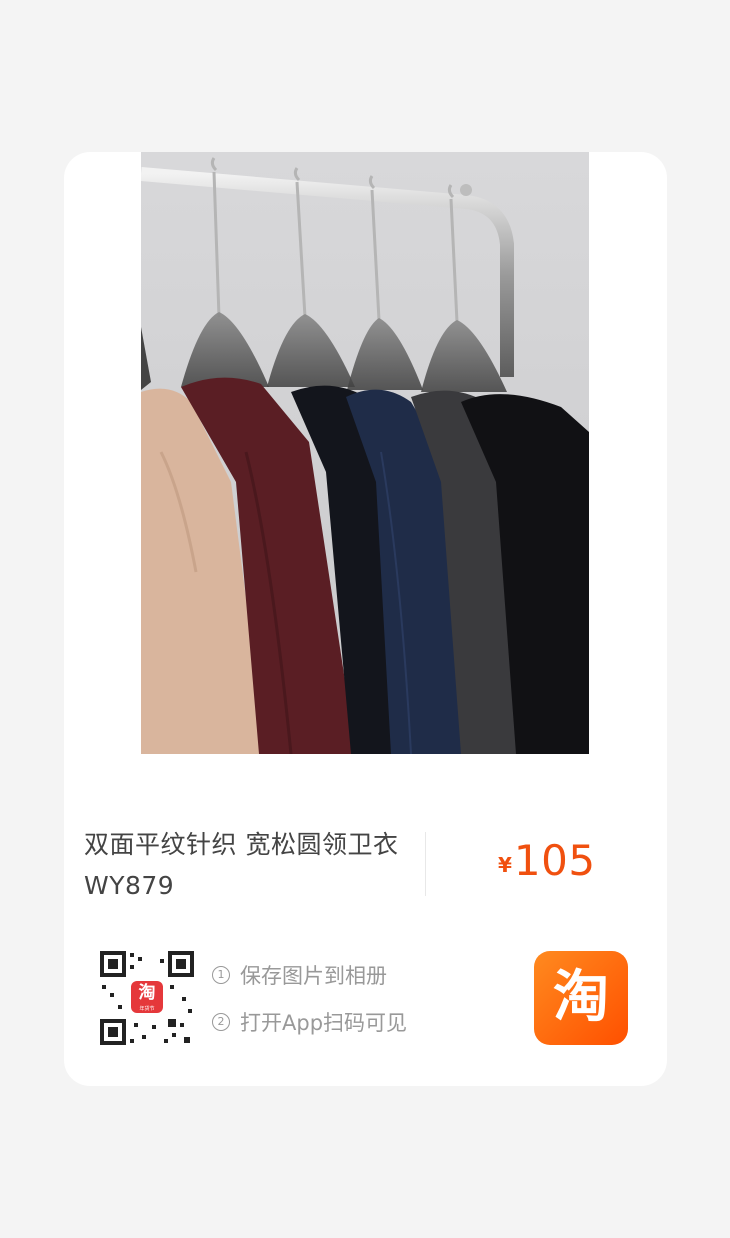 This screenshot has height=1238, width=730. What do you see at coordinates (147, 993) in the screenshot?
I see `badge-text: 淘` at bounding box center [147, 993].